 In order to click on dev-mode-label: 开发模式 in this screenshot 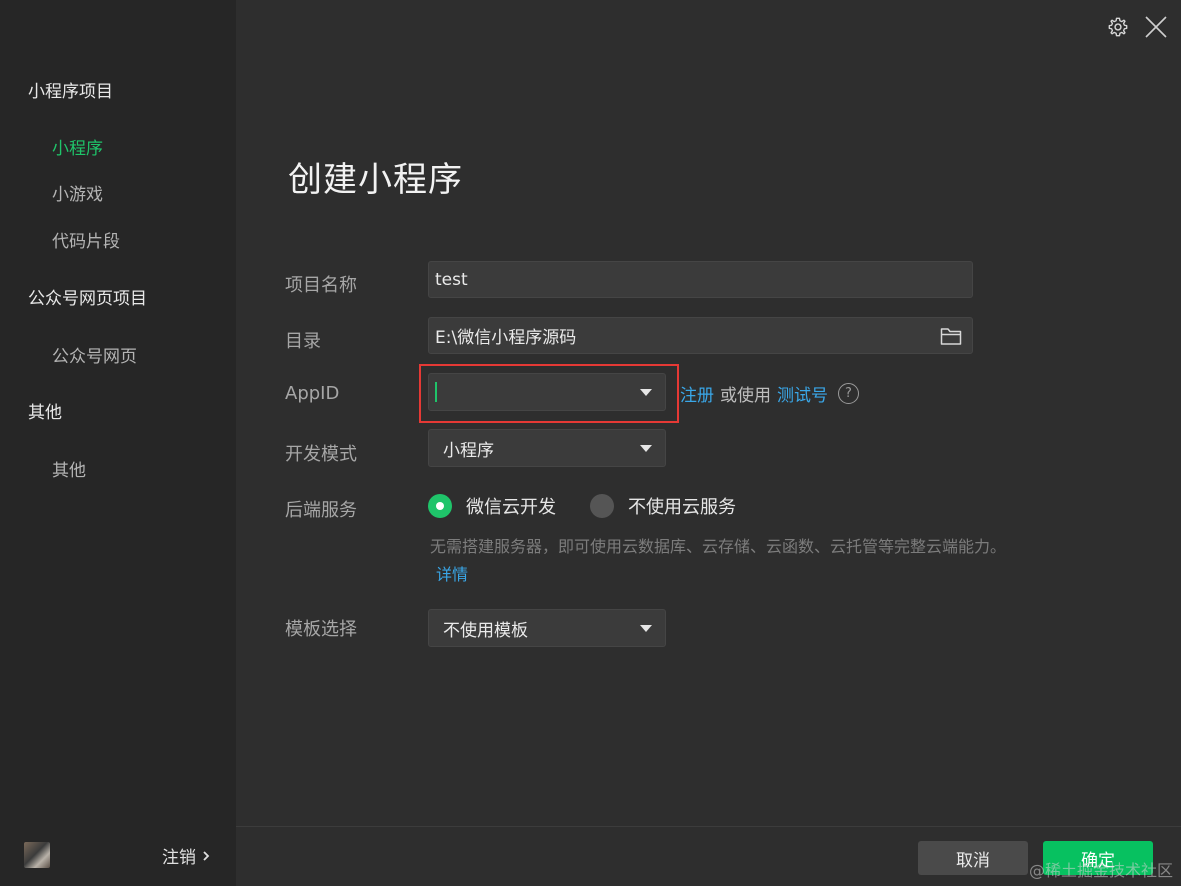, I will do `click(321, 454)`.